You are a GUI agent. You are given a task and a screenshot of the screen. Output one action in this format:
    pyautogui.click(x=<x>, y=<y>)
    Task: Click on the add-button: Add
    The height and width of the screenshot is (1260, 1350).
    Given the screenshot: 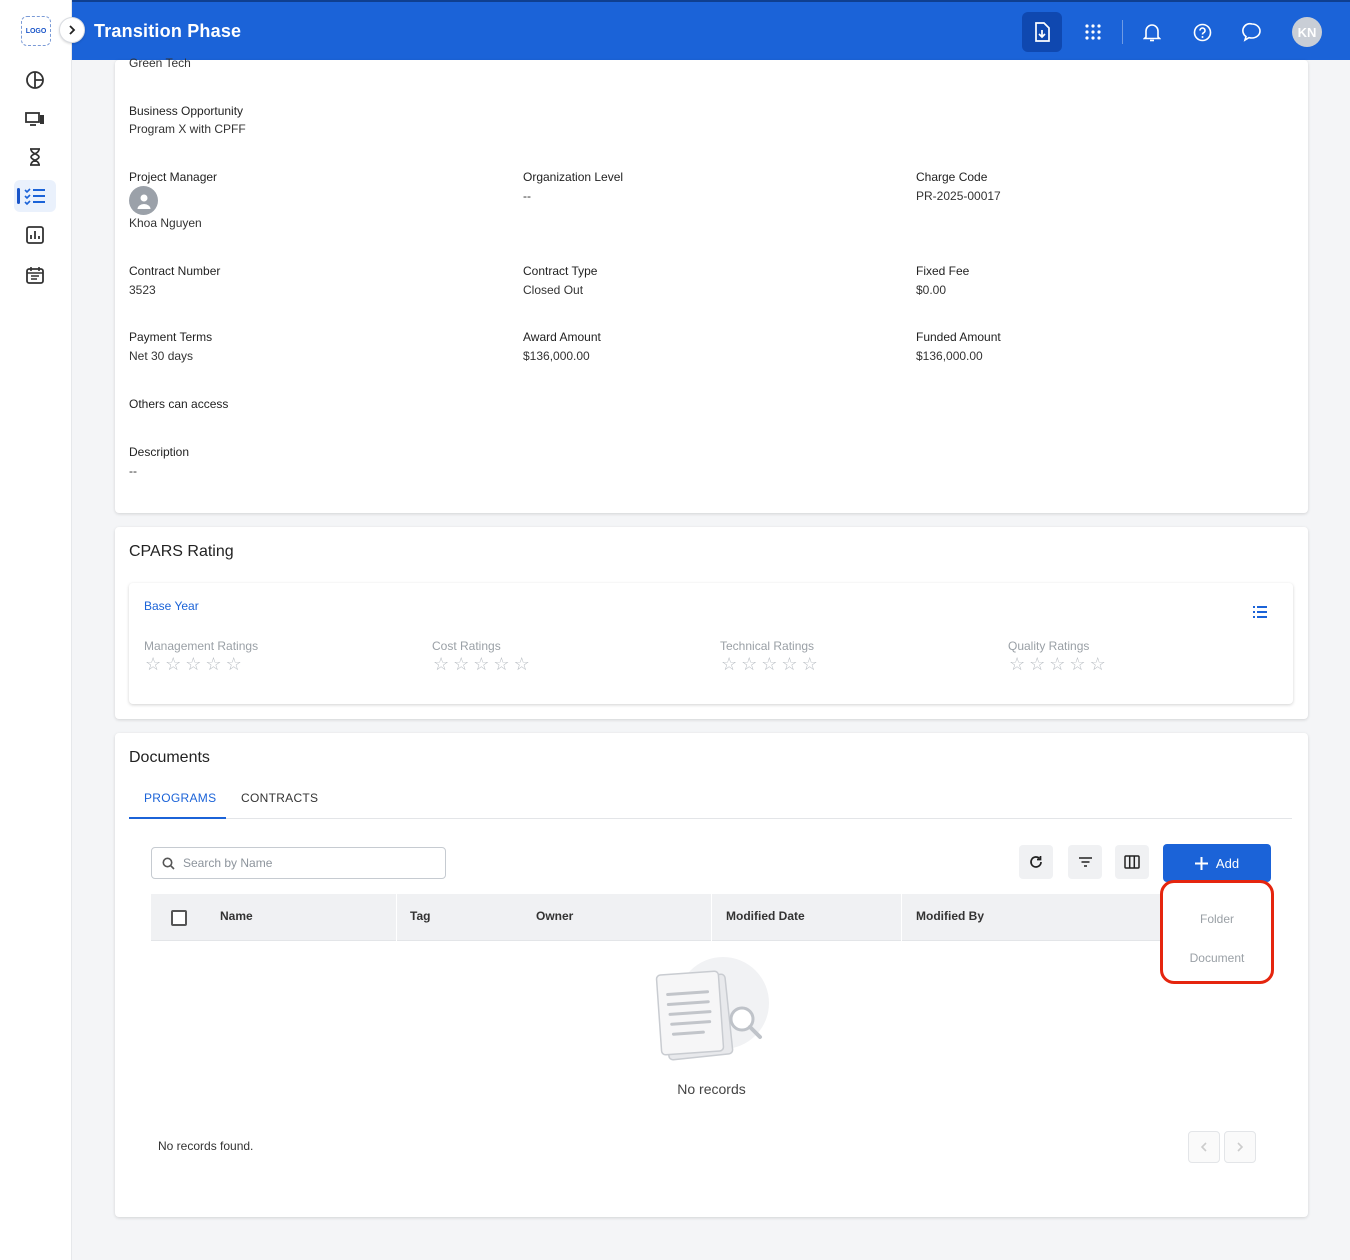 What is the action you would take?
    pyautogui.click(x=1217, y=863)
    